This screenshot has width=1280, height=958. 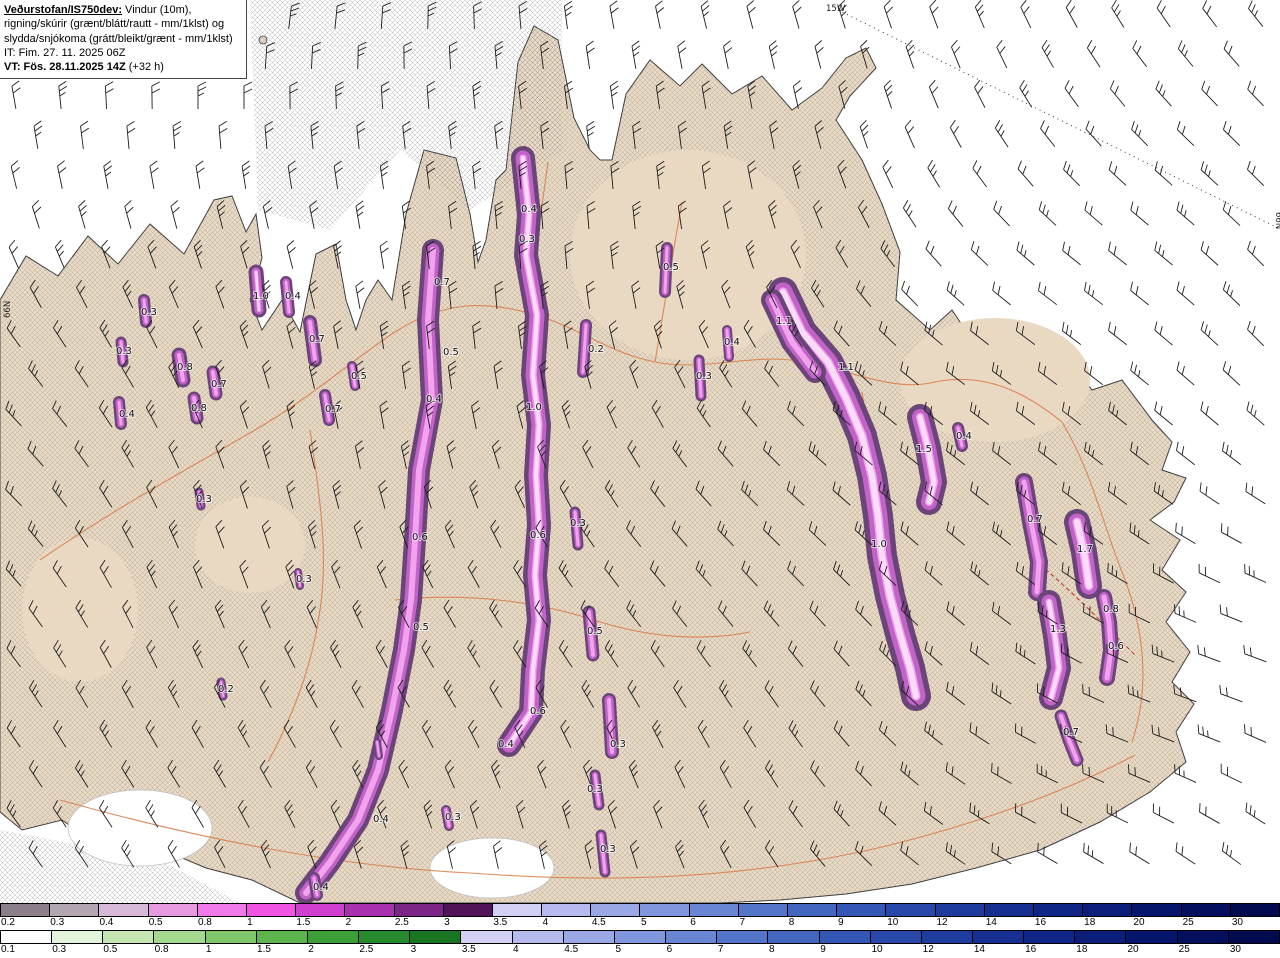 What do you see at coordinates (8, 949) in the screenshot?
I see `rain-scale-tick-label: 0.1` at bounding box center [8, 949].